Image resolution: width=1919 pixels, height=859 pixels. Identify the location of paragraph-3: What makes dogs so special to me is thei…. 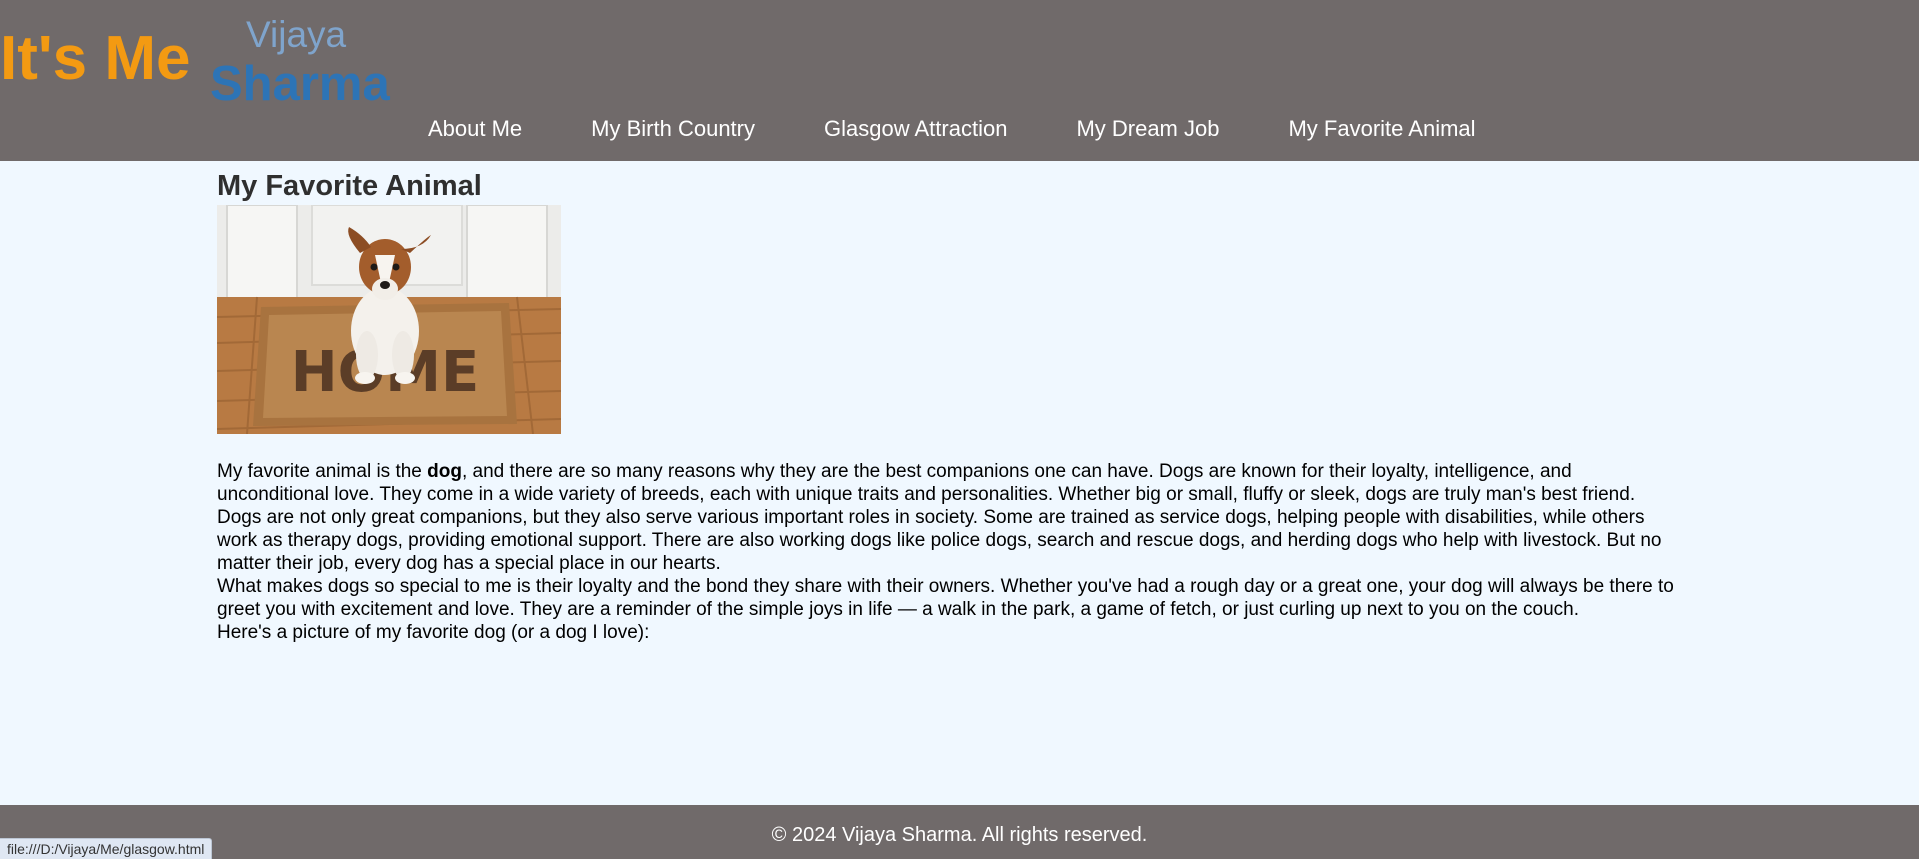
(945, 598).